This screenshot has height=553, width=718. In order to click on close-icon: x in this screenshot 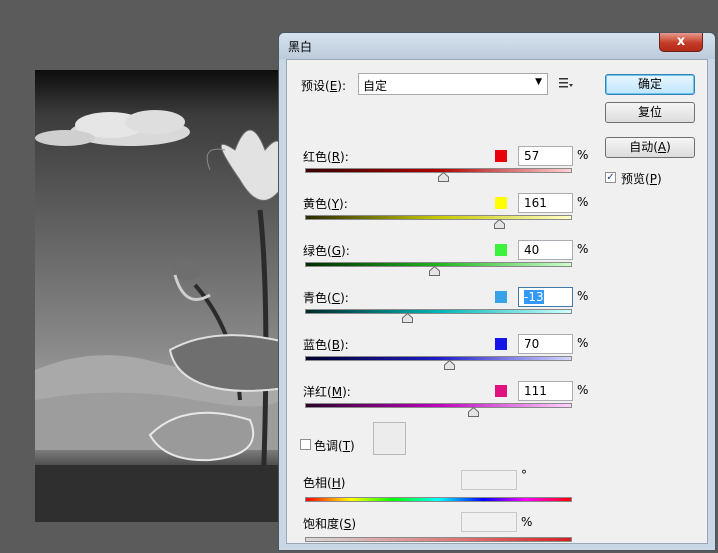, I will do `click(681, 41)`.